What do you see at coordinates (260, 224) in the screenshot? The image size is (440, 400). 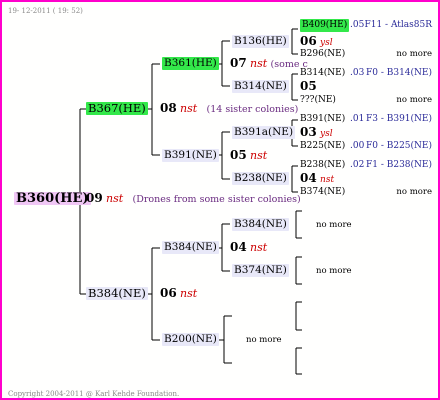 I see `node-b384-gen3: B384(NE)` at bounding box center [260, 224].